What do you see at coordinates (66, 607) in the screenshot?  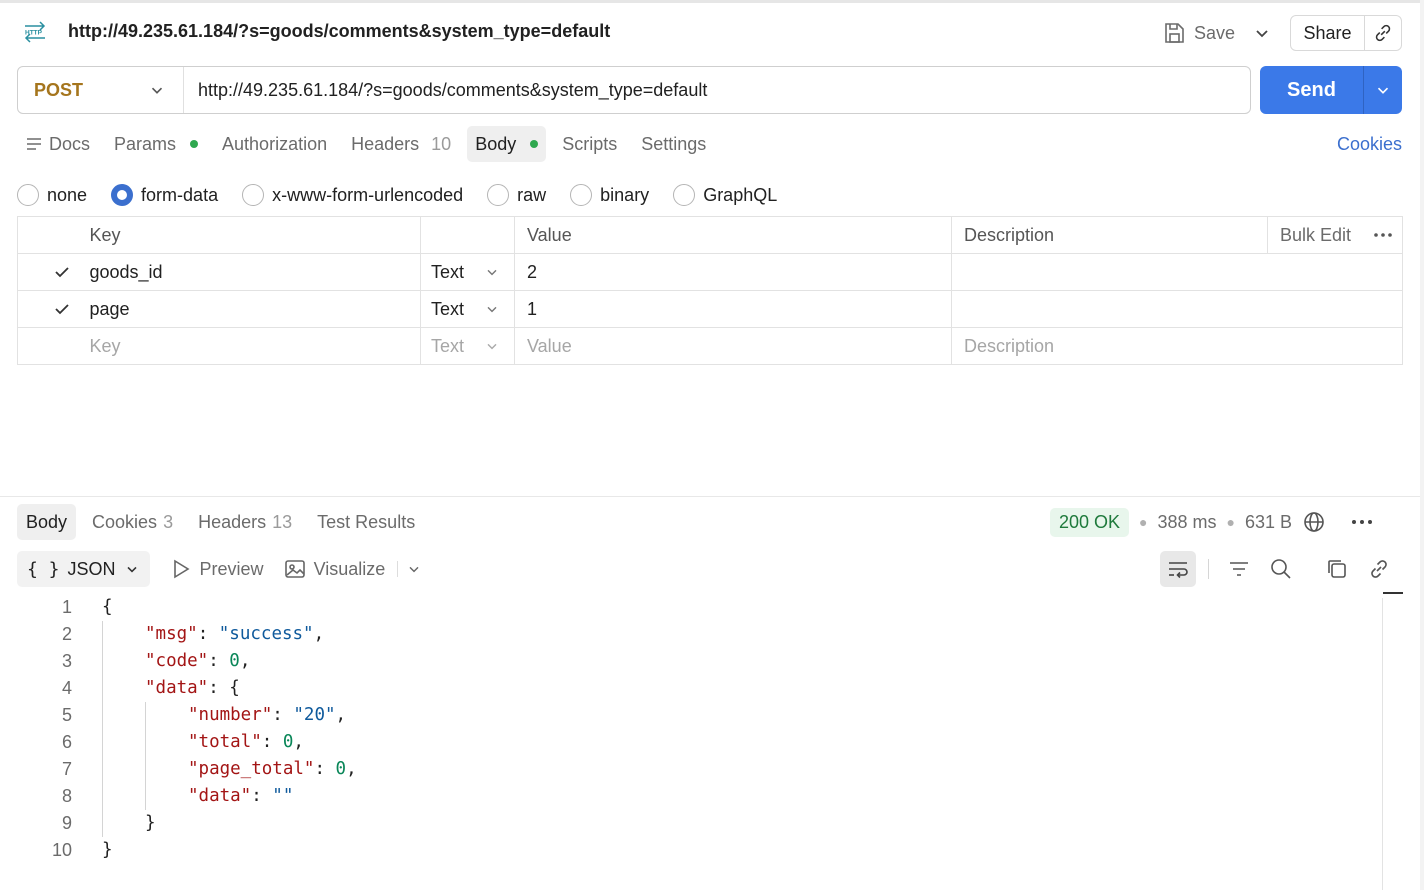 I see `line-number: 1` at bounding box center [66, 607].